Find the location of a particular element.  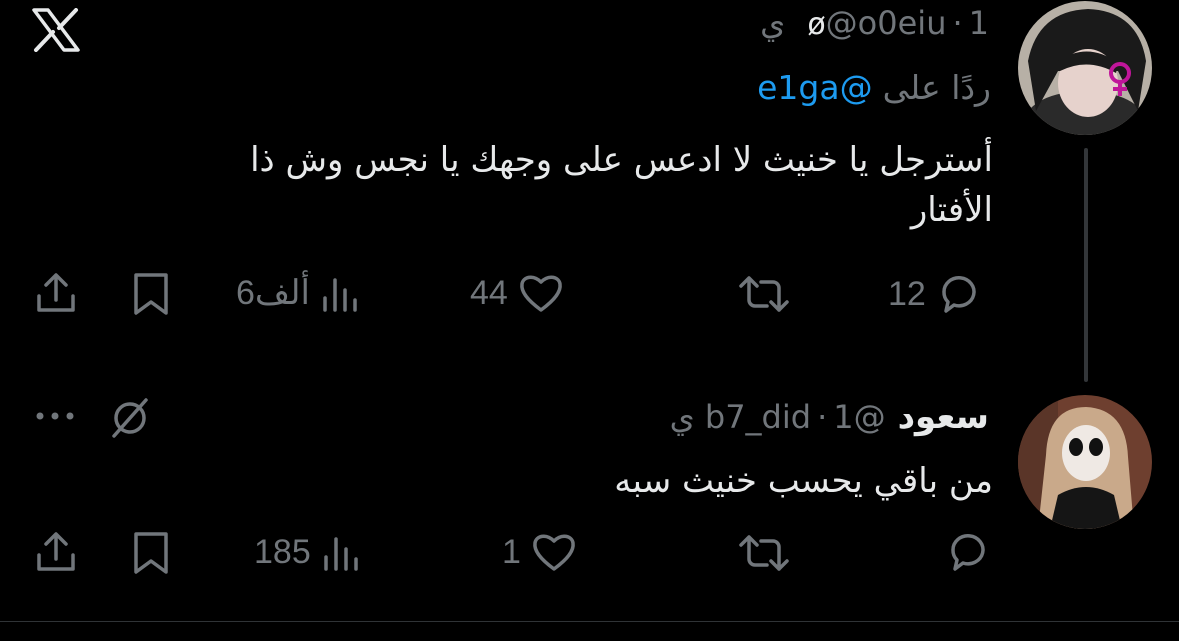

tweet-display-name: سعود is located at coordinates (943, 417).